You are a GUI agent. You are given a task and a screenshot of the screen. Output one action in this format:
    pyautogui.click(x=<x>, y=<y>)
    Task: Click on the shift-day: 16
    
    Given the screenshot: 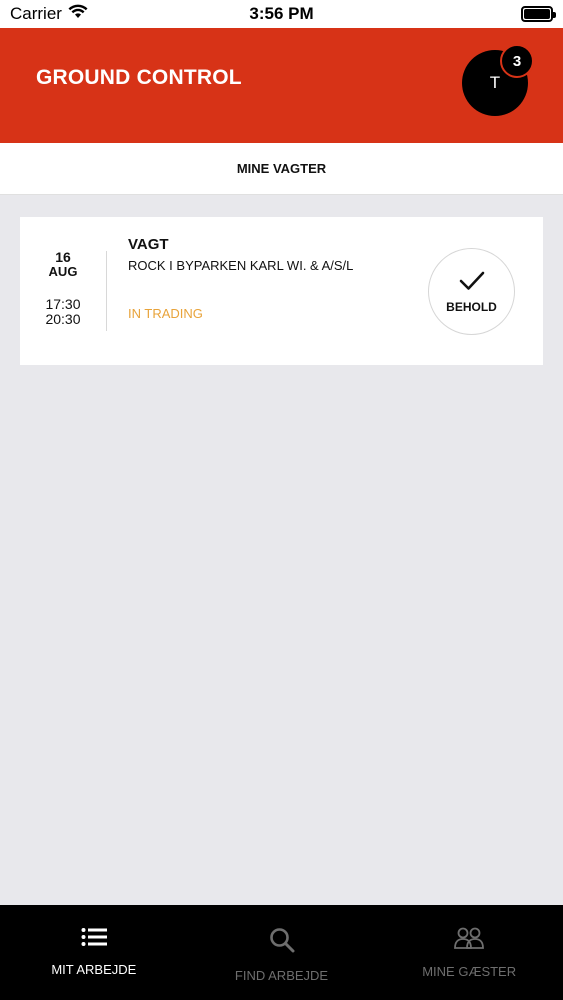 What is the action you would take?
    pyautogui.click(x=63, y=257)
    